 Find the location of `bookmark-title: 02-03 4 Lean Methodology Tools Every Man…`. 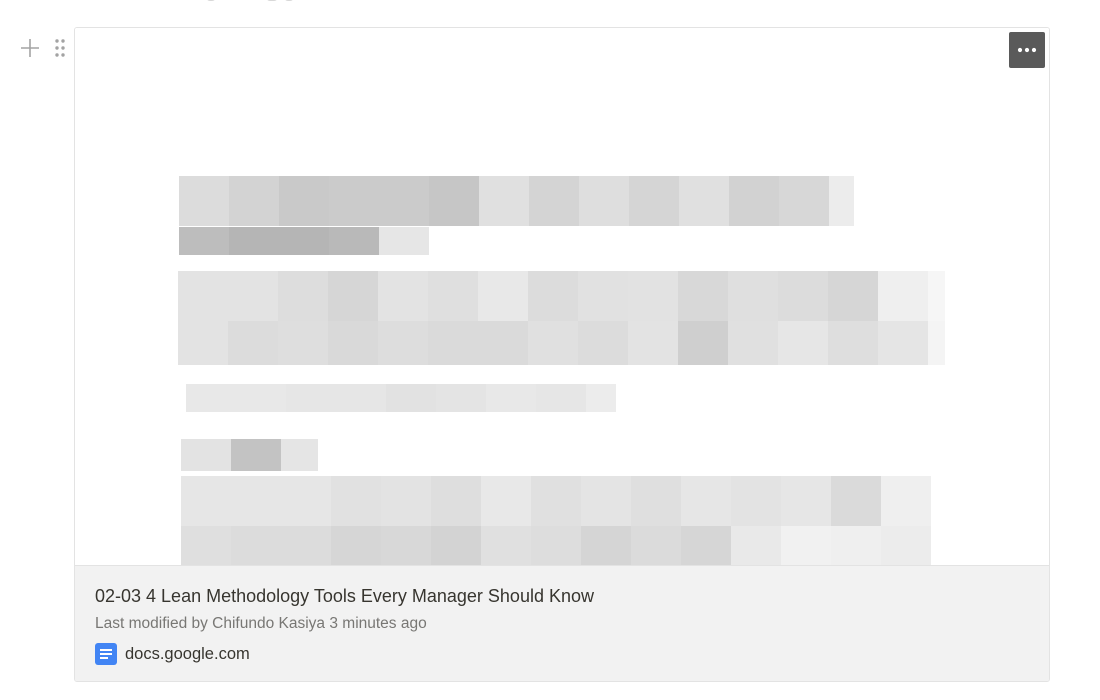

bookmark-title: 02-03 4 Lean Methodology Tools Every Man… is located at coordinates (344, 596).